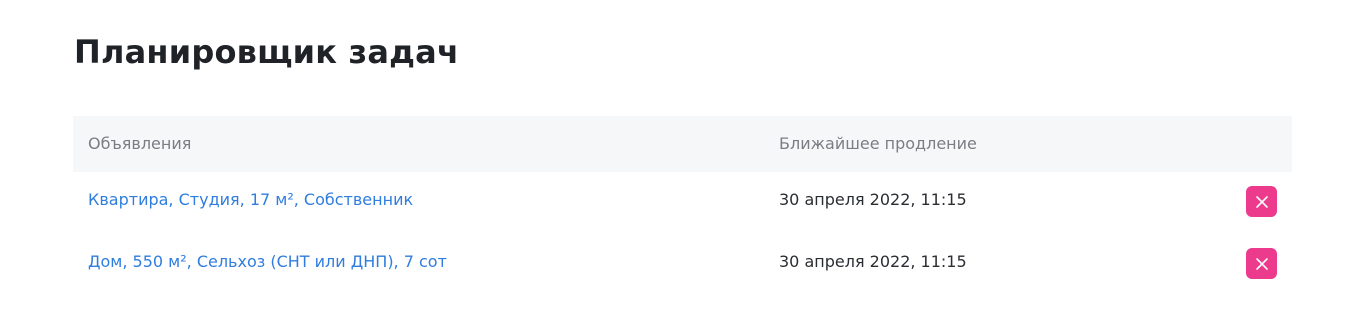 The height and width of the screenshot is (325, 1364). I want to click on page-title: Планировщик задач, so click(267, 52).